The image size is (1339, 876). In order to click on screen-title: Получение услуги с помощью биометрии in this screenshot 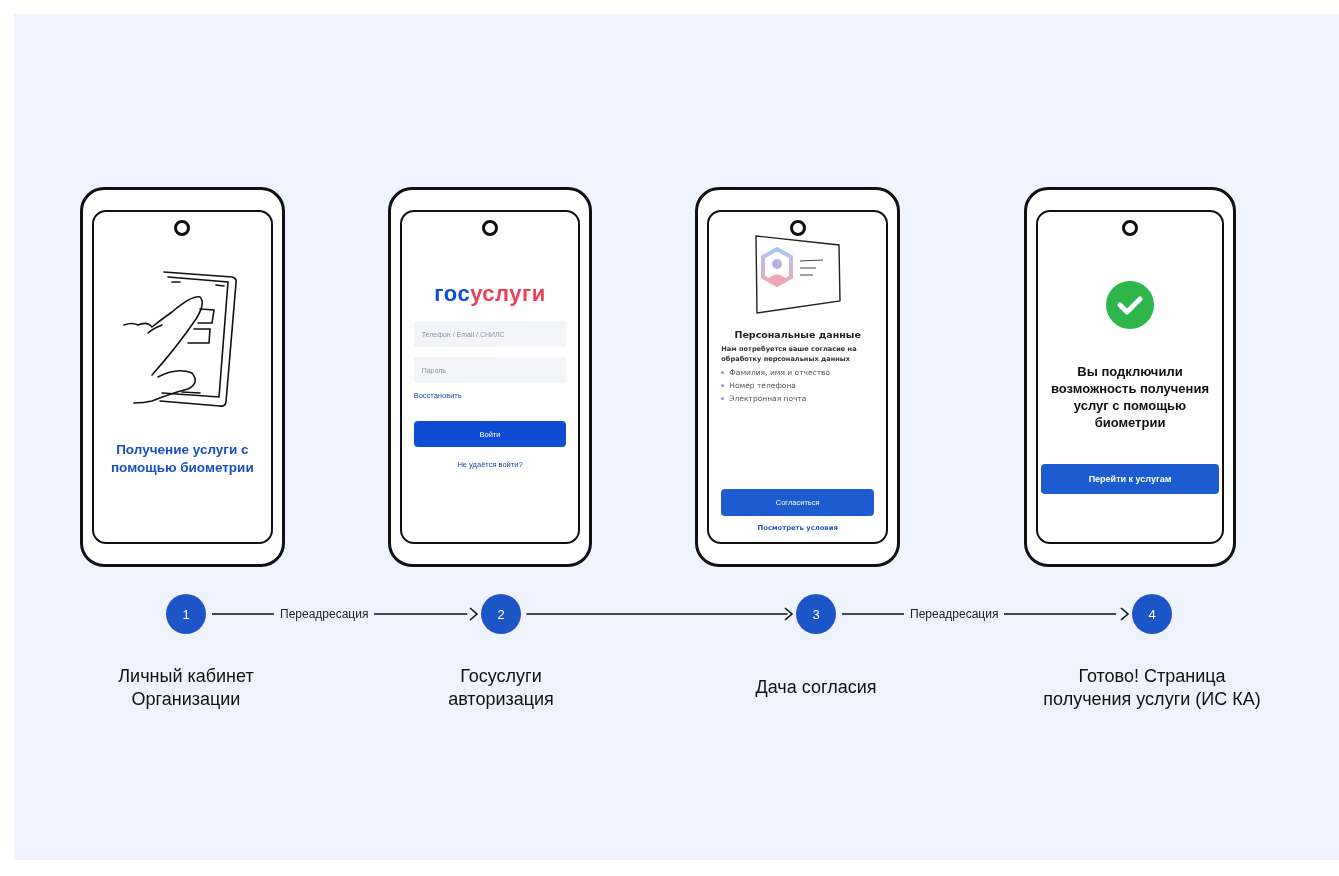, I will do `click(182, 459)`.